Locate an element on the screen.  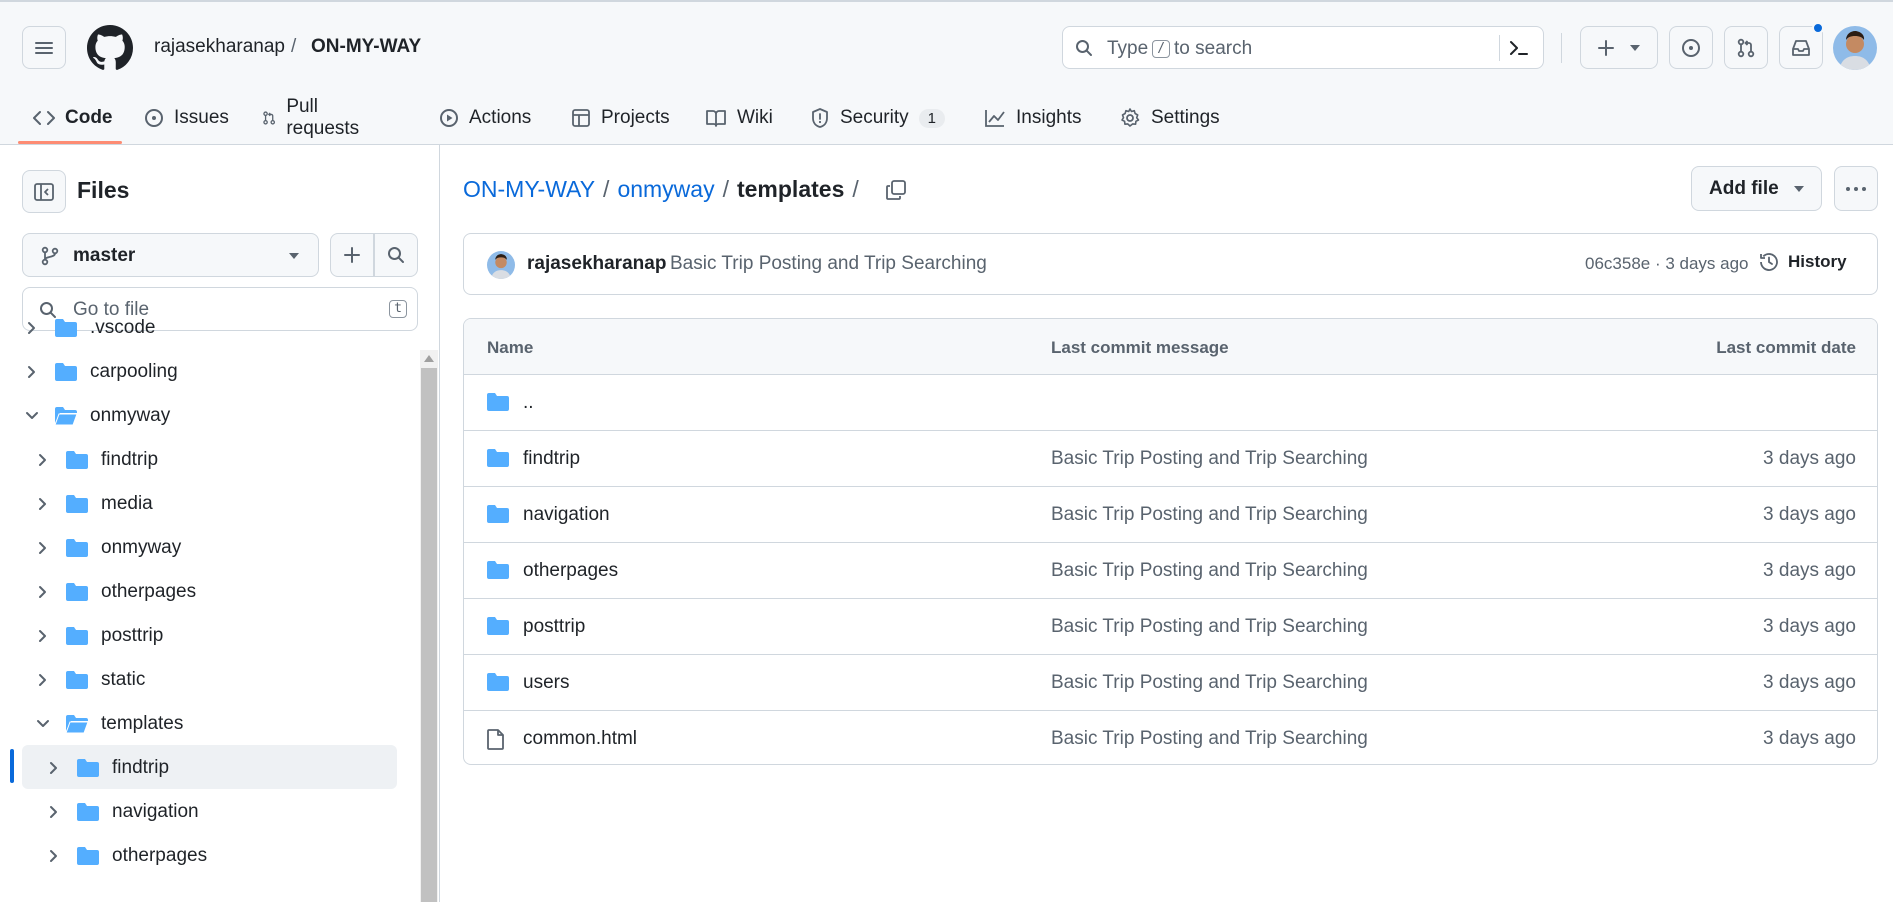
commit-hash-age: 06c358e · 3 days ago is located at coordinates (1667, 264).